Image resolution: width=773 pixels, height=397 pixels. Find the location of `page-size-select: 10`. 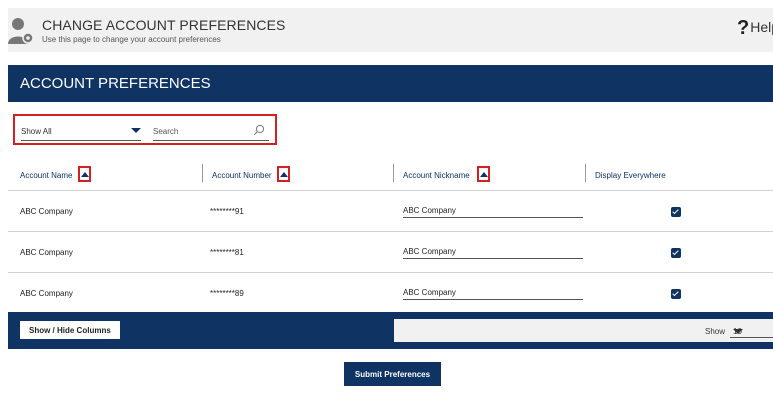

page-size-select: 10 is located at coordinates (751, 331).